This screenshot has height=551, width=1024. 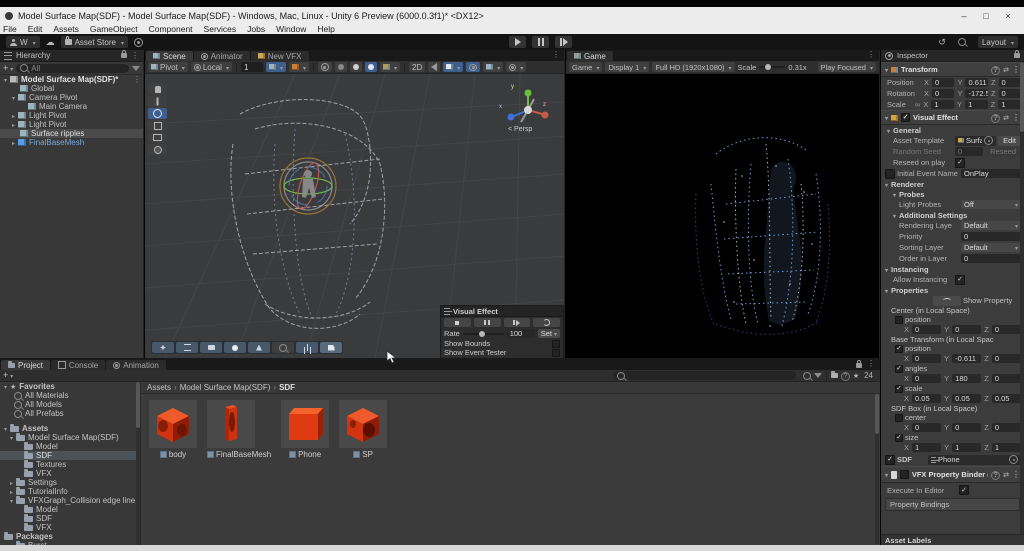 What do you see at coordinates (546, 322) in the screenshot?
I see `vfx-restart-button` at bounding box center [546, 322].